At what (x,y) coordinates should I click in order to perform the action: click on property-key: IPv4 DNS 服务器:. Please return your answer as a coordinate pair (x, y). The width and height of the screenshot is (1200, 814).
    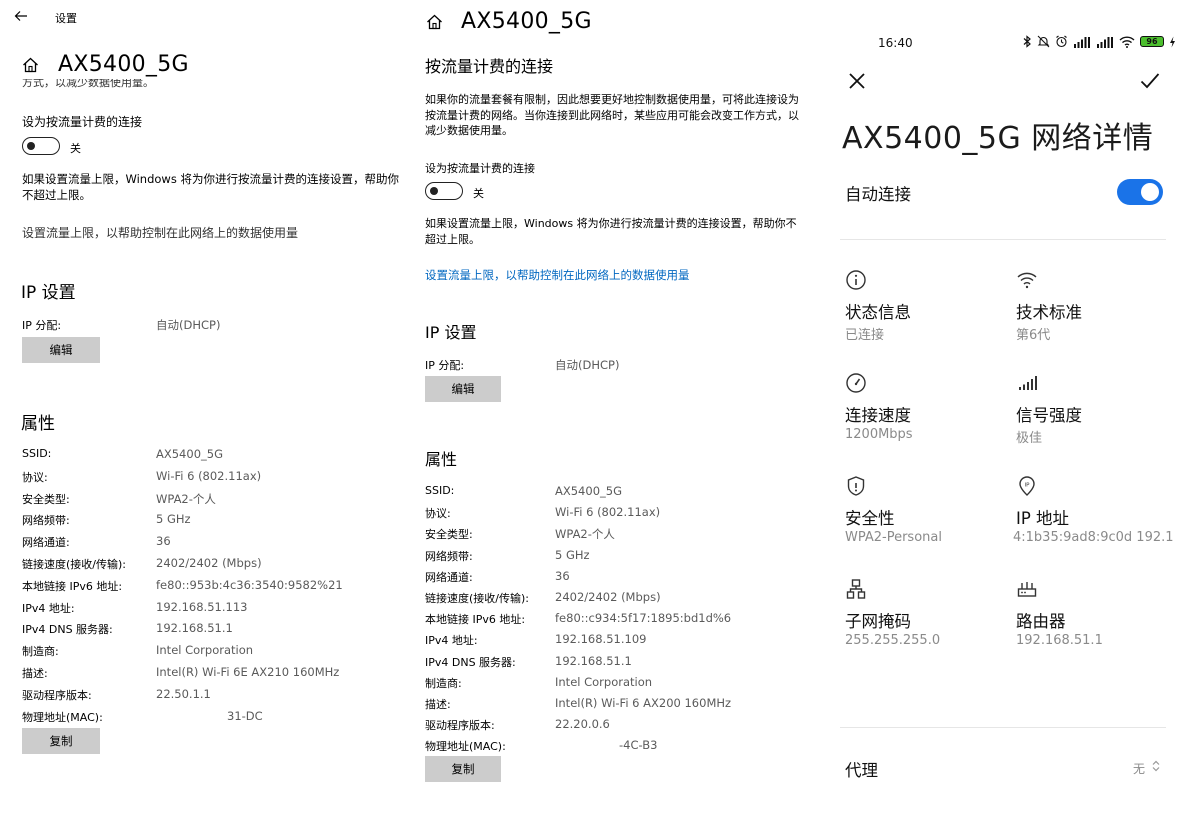
    Looking at the image, I should click on (470, 662).